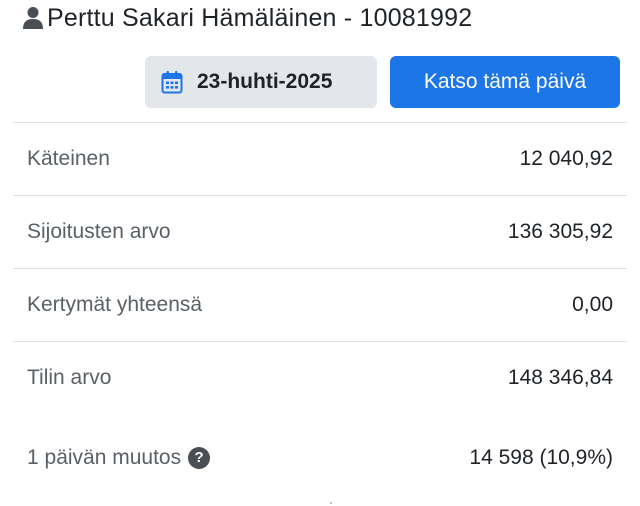 The image size is (640, 506). What do you see at coordinates (104, 457) in the screenshot?
I see `row-label: 1 päivän muutos` at bounding box center [104, 457].